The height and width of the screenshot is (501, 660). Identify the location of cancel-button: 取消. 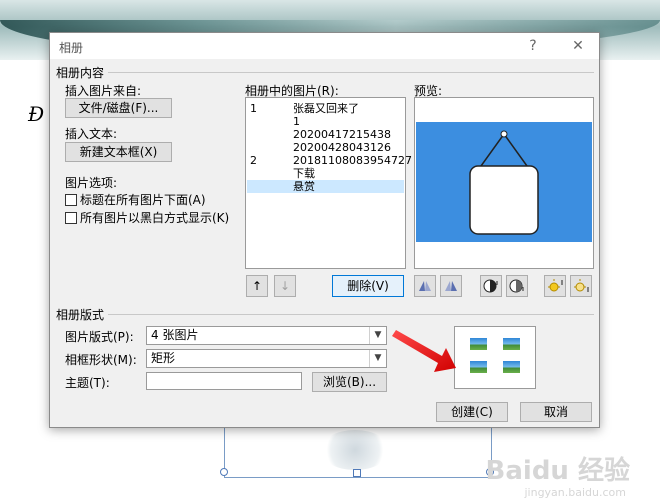
(556, 412).